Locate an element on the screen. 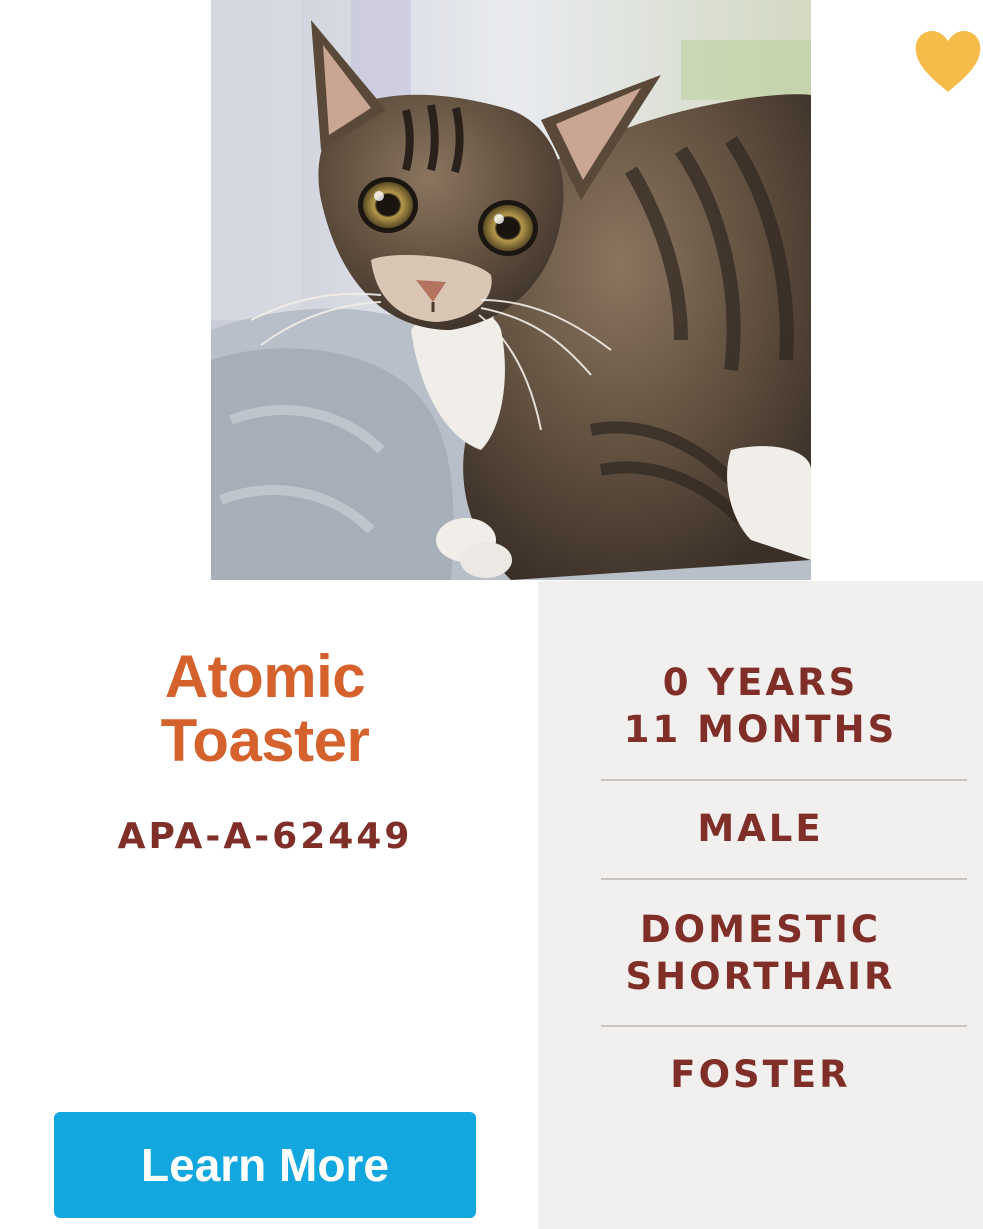 The height and width of the screenshot is (1229, 983). pet-name-line-2: Toaster is located at coordinates (265, 740).